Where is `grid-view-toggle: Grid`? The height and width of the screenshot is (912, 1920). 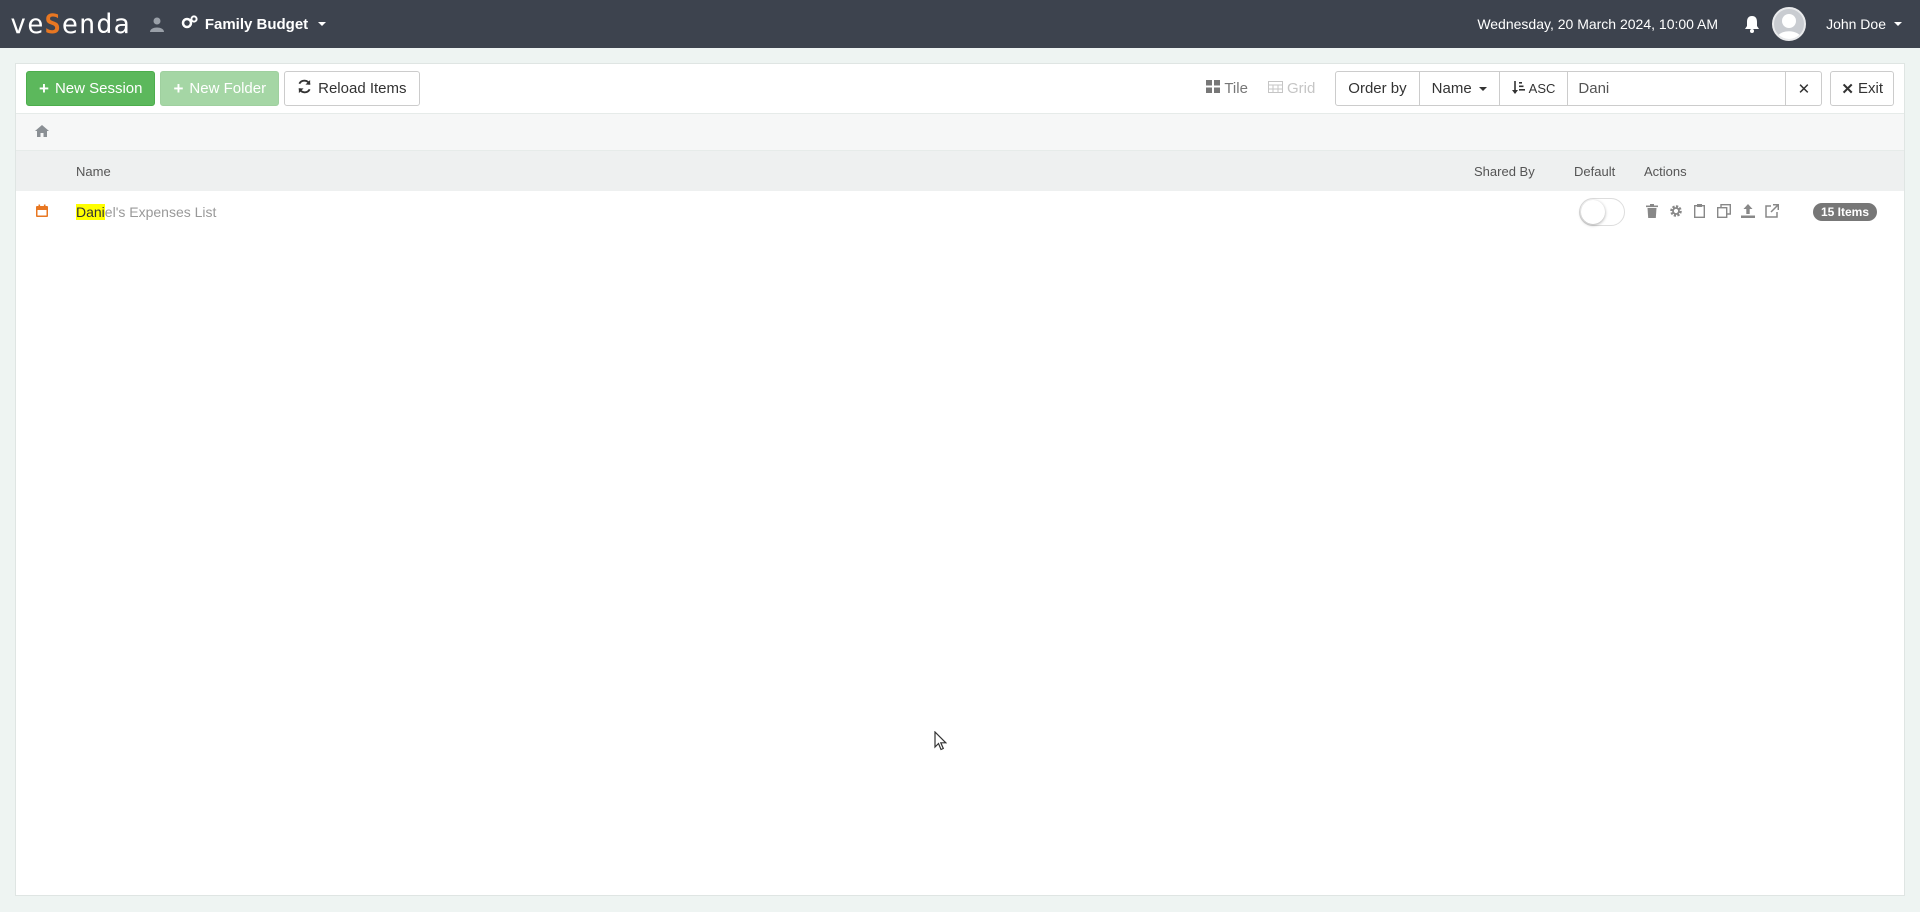 grid-view-toggle: Grid is located at coordinates (1291, 88).